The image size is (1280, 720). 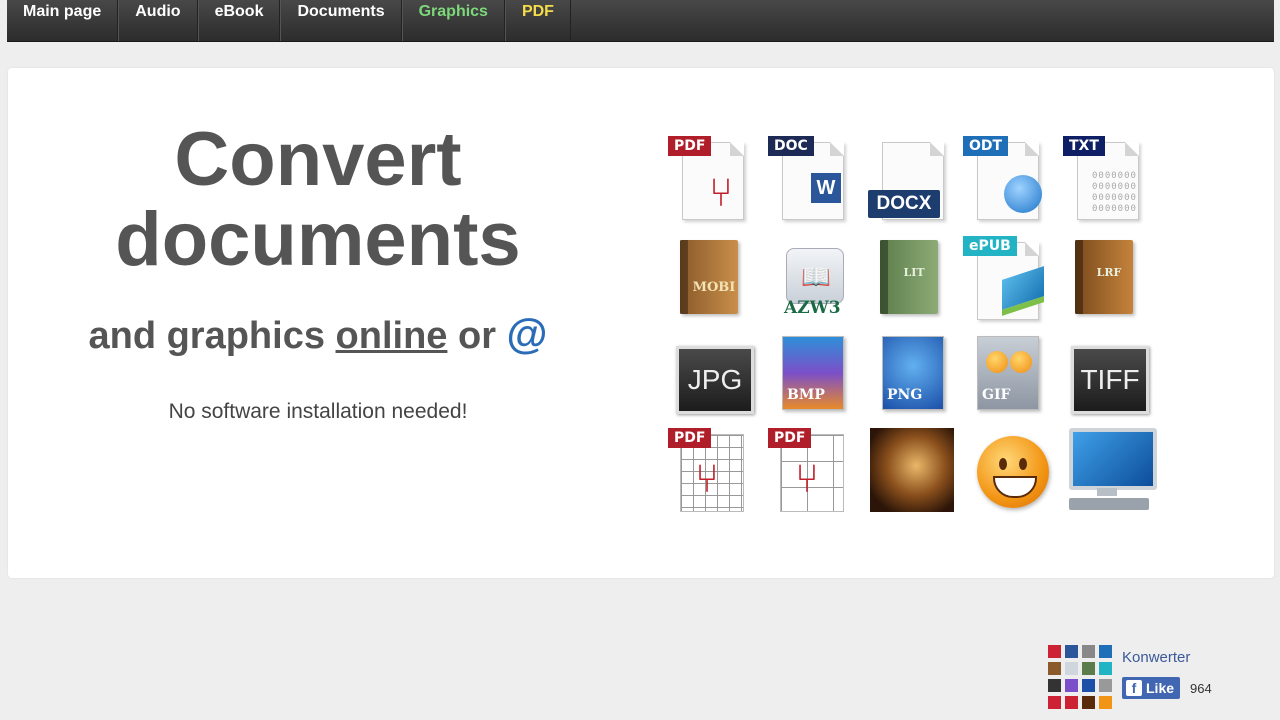 I want to click on pdf-puzzle-icon: ⑂ PDF, so click(x=810, y=471).